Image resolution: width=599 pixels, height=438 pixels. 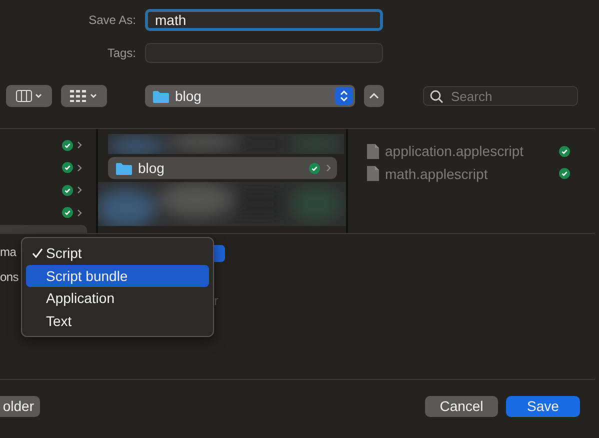 What do you see at coordinates (121, 53) in the screenshot?
I see `tags-label: Tags:` at bounding box center [121, 53].